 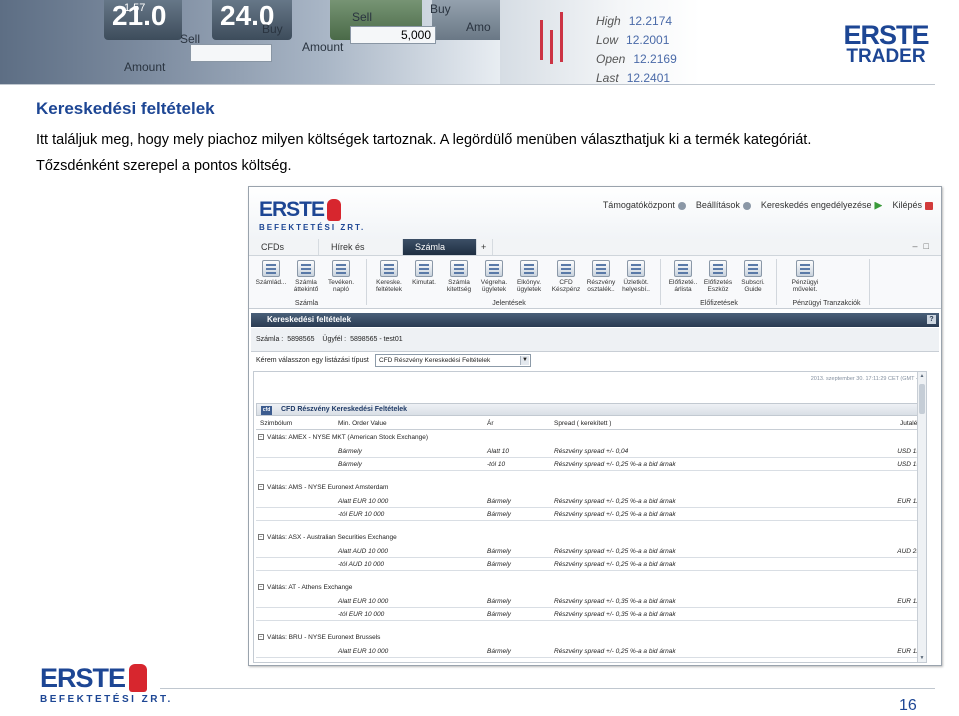 What do you see at coordinates (266, 410) in the screenshot?
I see `cfd-icon: cfd` at bounding box center [266, 410].